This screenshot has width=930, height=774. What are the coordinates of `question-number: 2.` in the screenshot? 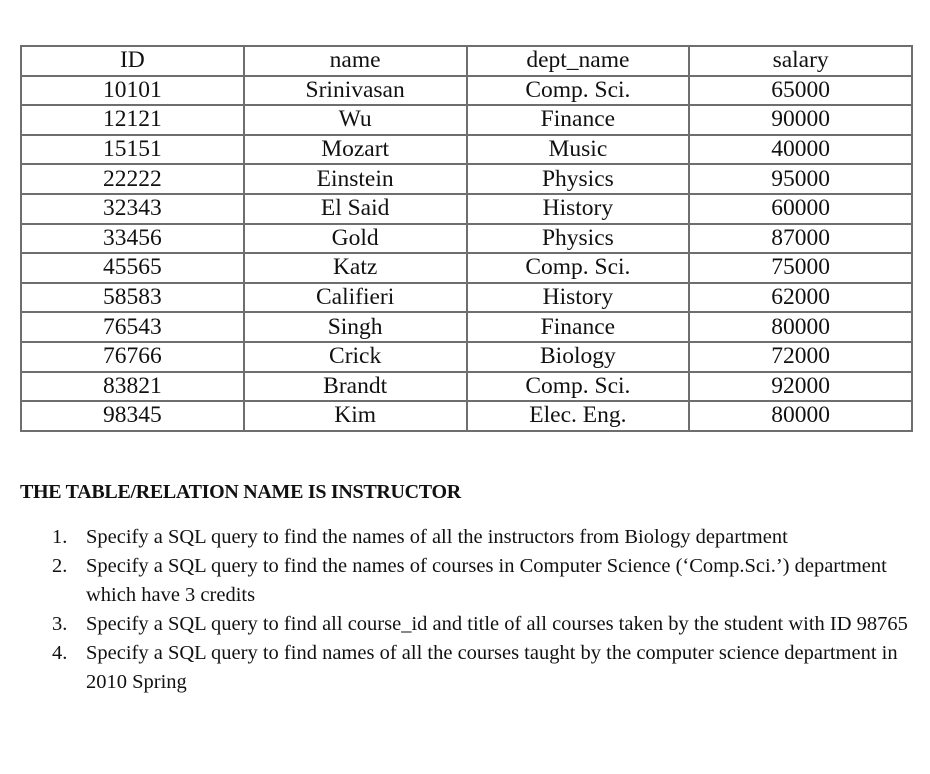 It's located at (60, 566).